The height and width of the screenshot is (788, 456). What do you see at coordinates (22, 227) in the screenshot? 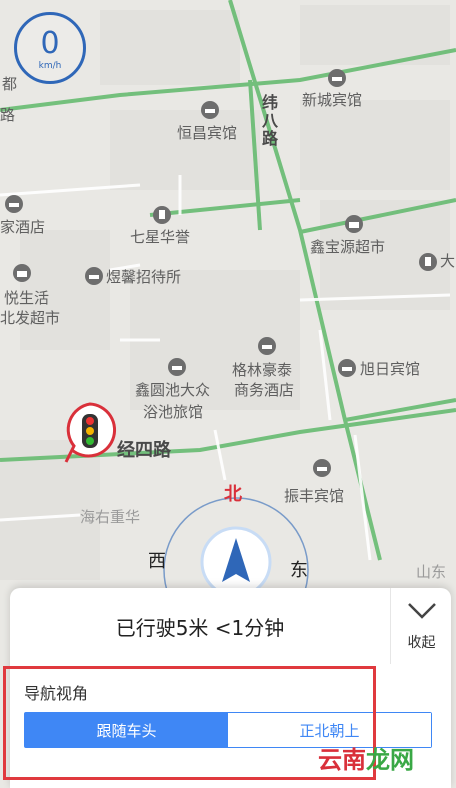
I see `poi-label: 家酒店` at bounding box center [22, 227].